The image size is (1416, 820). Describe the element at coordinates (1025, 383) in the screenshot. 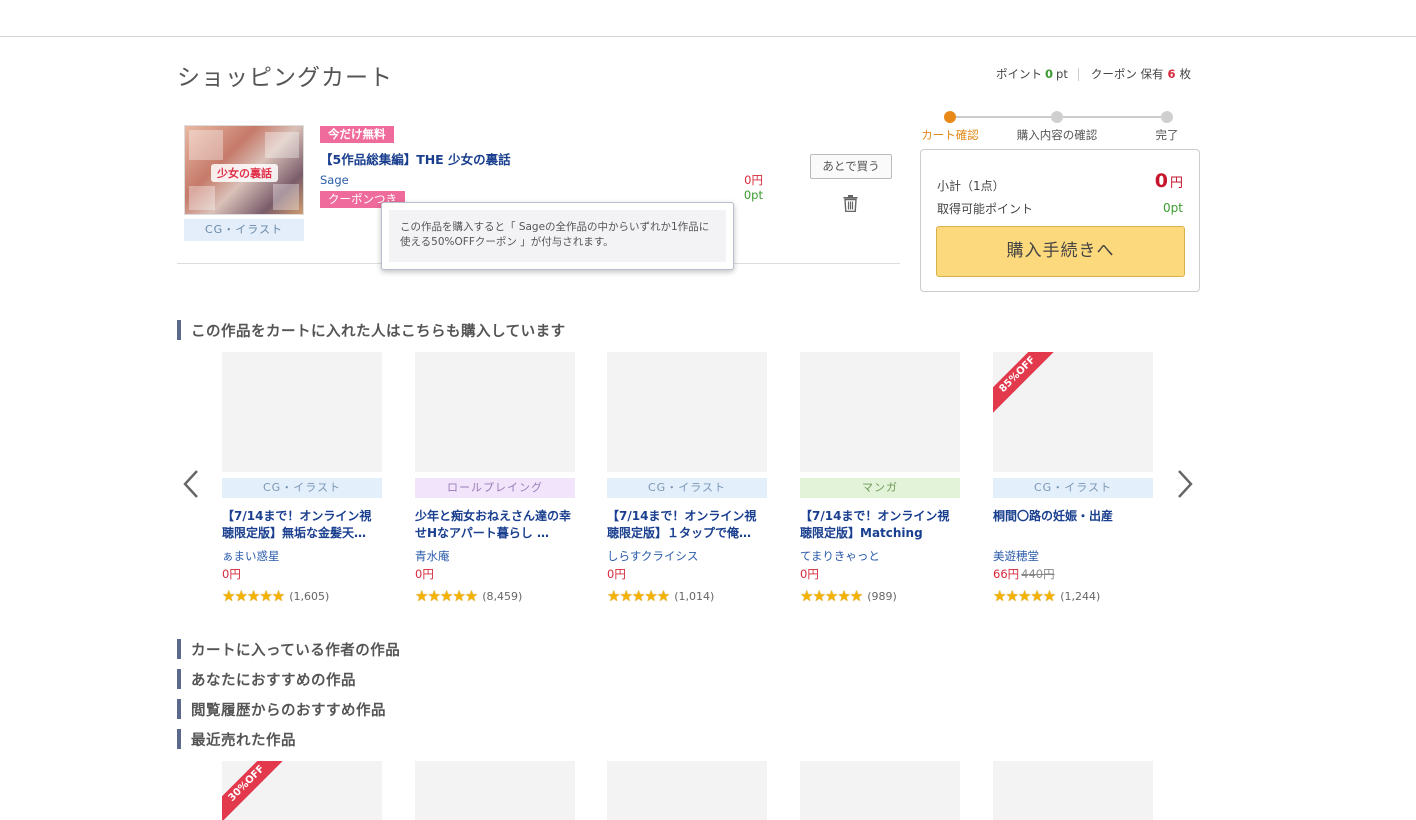

I see `discount-ribbon: 85%OFF` at that location.